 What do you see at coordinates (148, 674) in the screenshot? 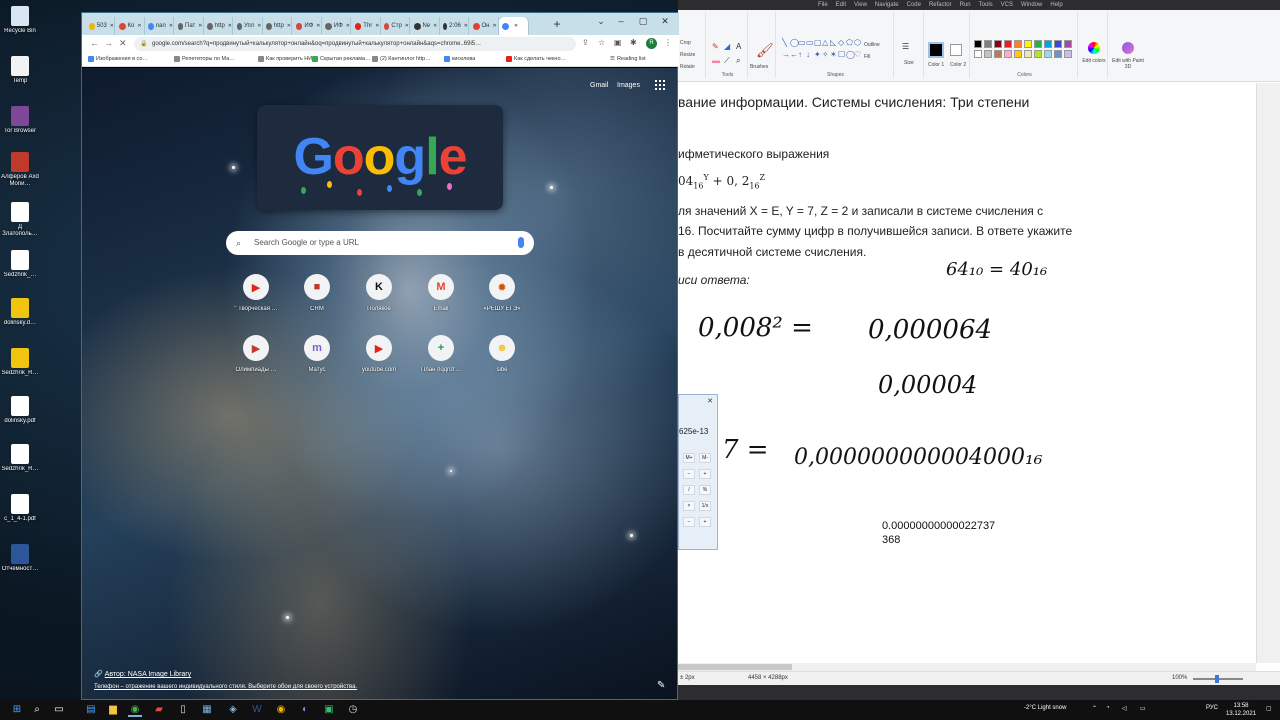
I see `credit-author: Автор: NASA Image Library` at bounding box center [148, 674].